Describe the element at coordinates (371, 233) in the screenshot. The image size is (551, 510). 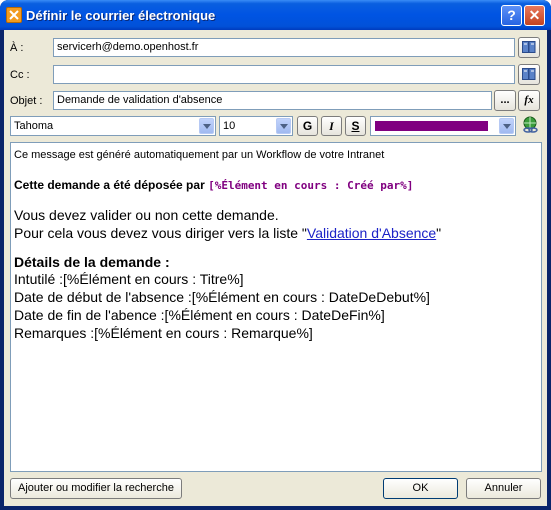
I see `validation-list-link: Validation d'Absence` at that location.